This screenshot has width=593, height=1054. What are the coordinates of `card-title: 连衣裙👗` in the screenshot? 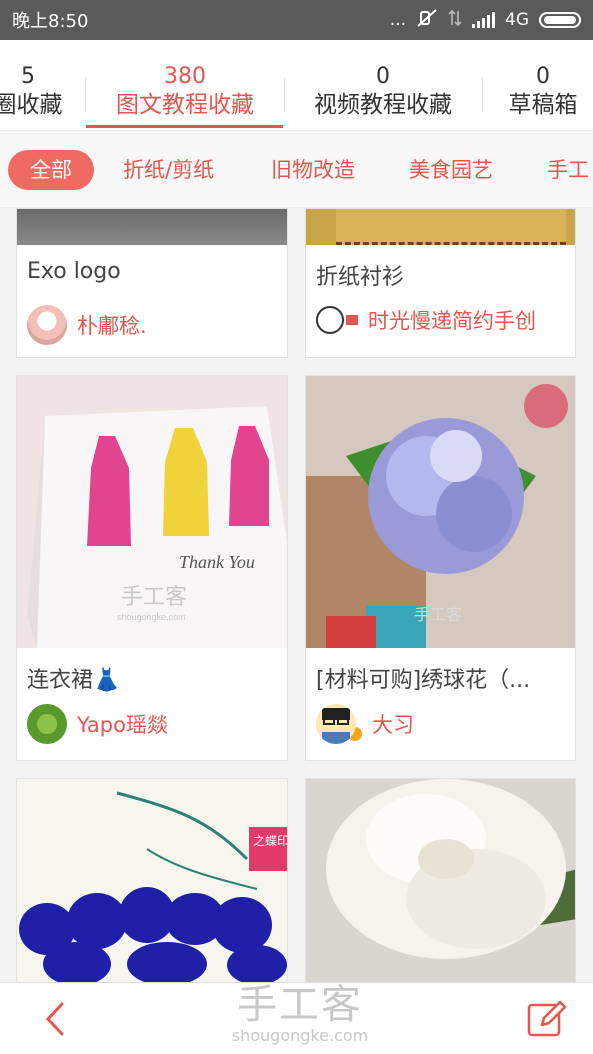 It's located at (74, 680).